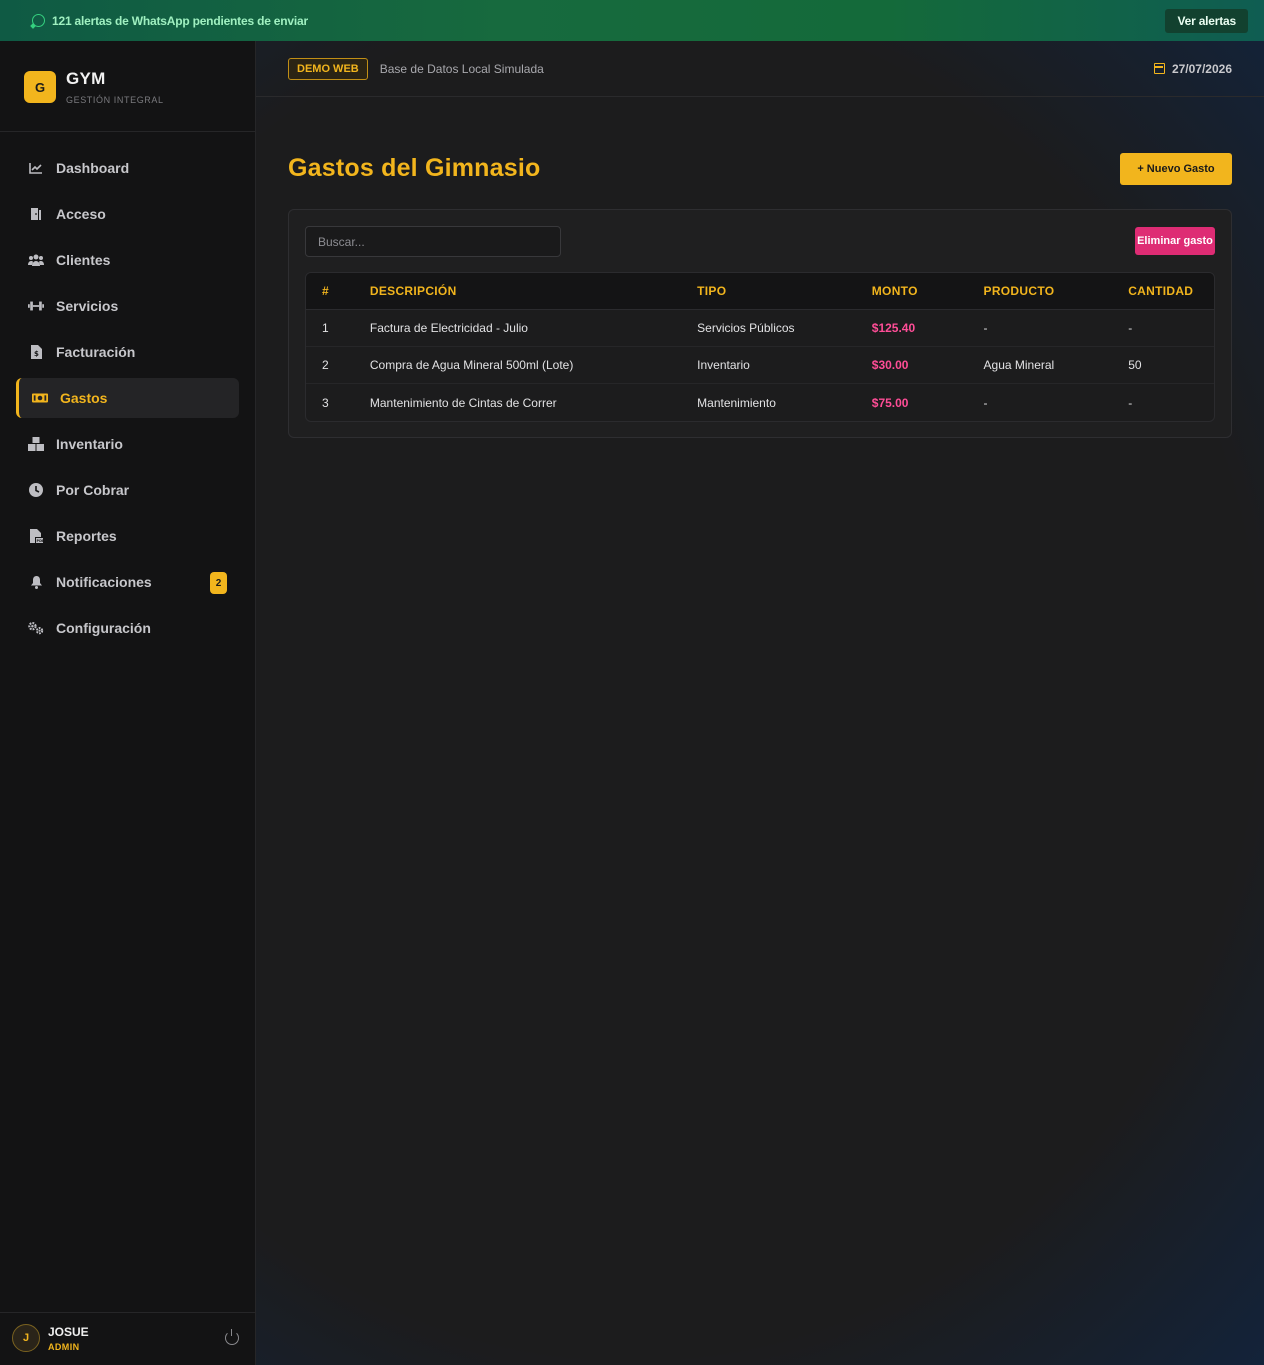  What do you see at coordinates (127, 444) in the screenshot?
I see `sidebar-item-inventario: Inventario` at bounding box center [127, 444].